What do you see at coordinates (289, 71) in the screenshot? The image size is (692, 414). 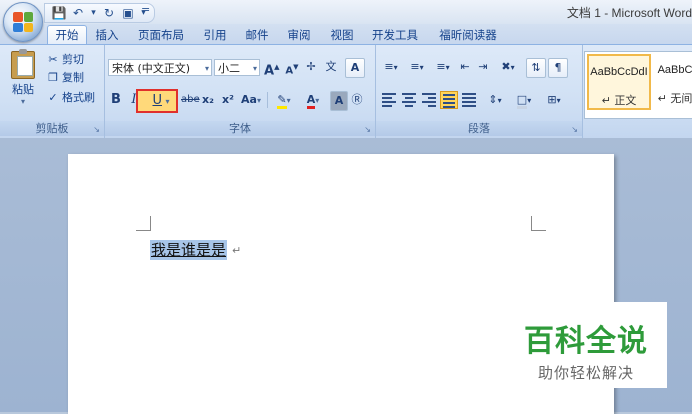 I see `shrink-font-icon: A` at bounding box center [289, 71].